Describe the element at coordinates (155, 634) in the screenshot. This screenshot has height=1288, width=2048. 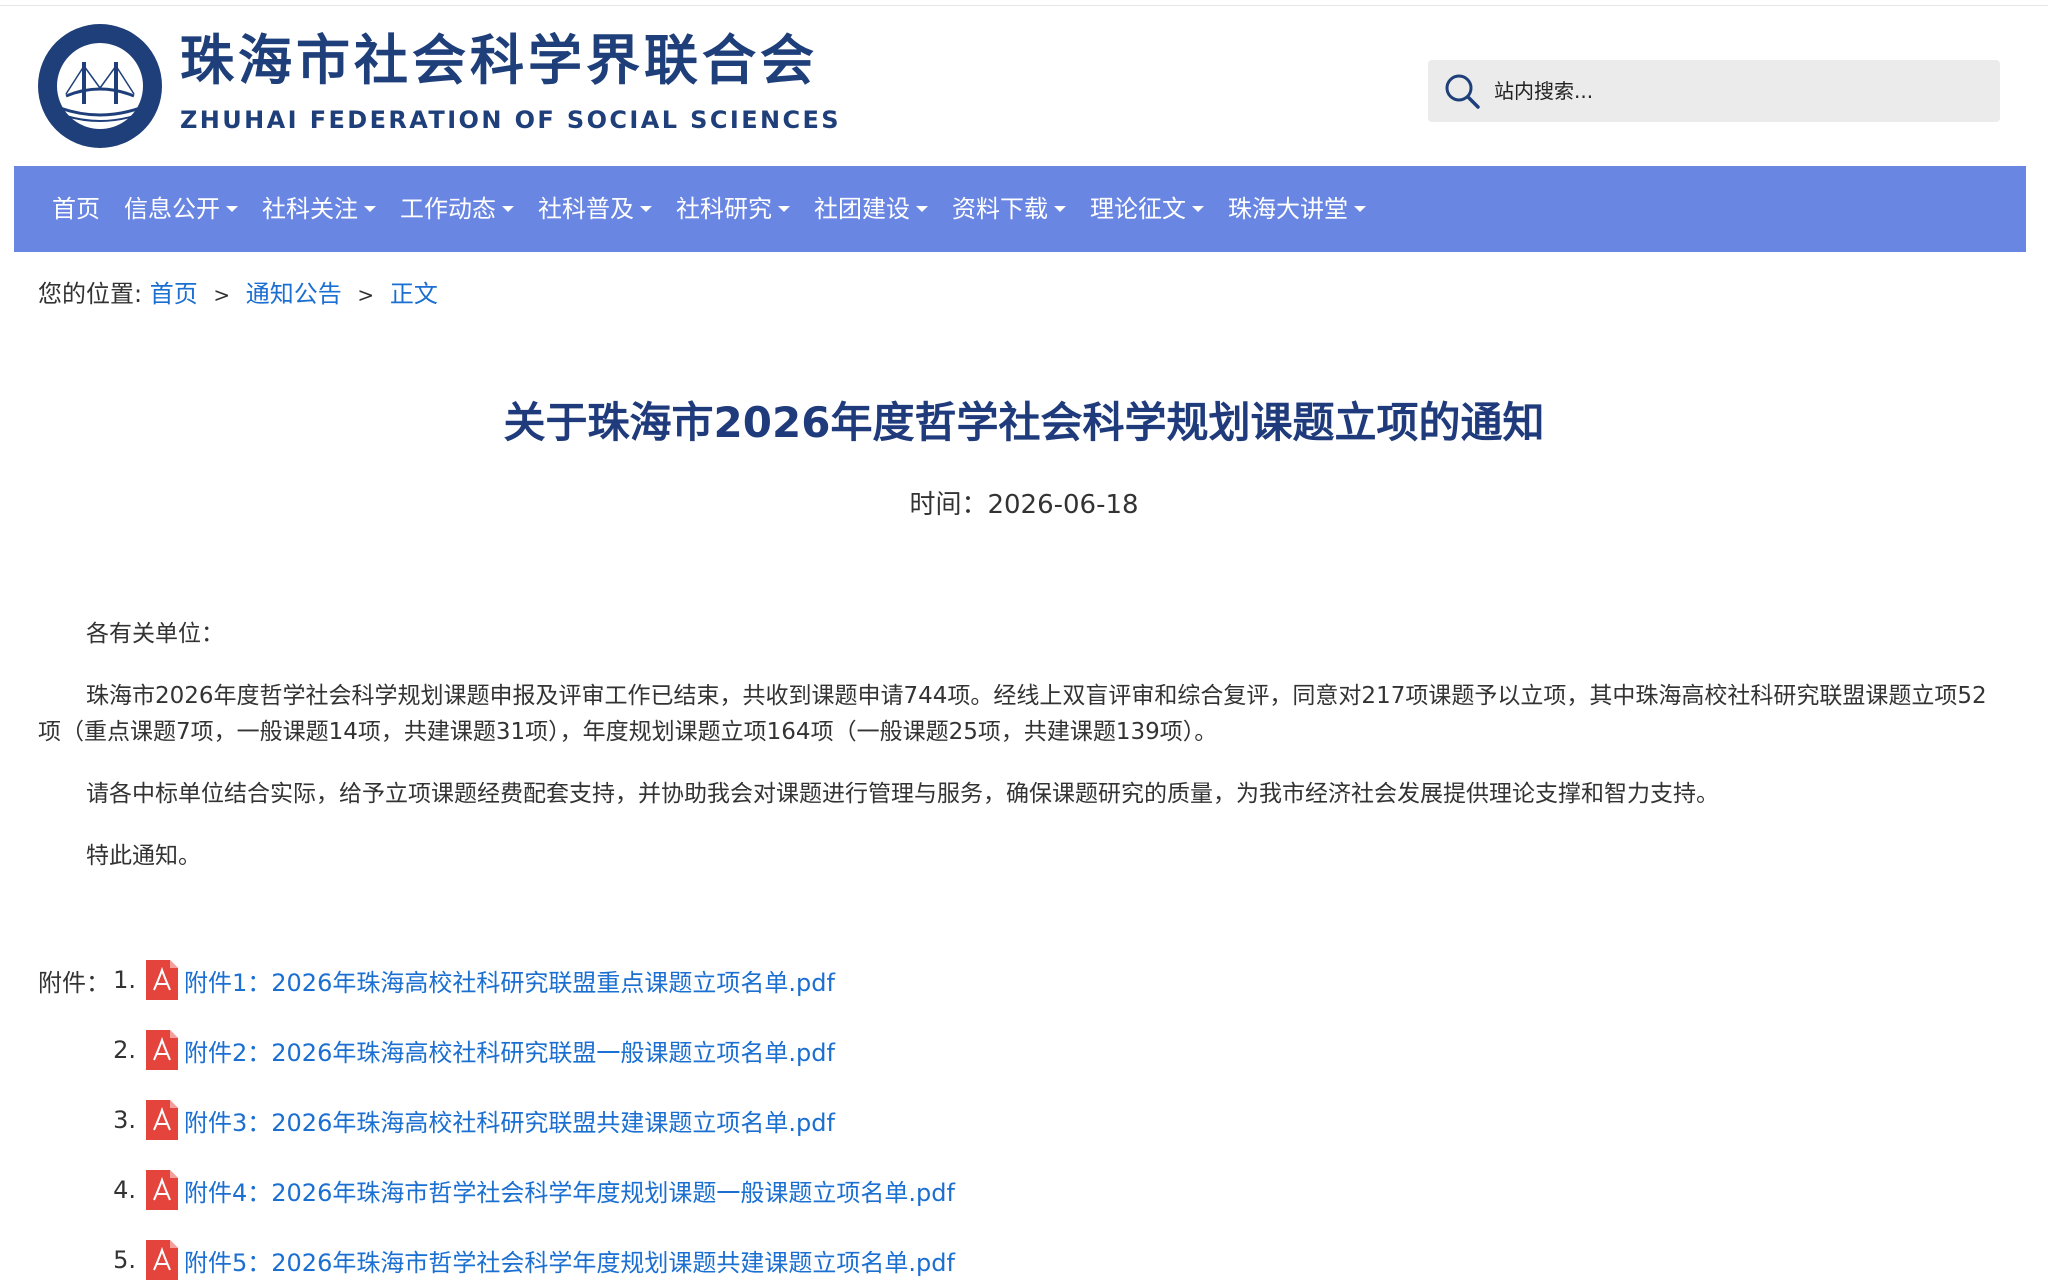
I see `article-greeting: 各有关单位：` at that location.